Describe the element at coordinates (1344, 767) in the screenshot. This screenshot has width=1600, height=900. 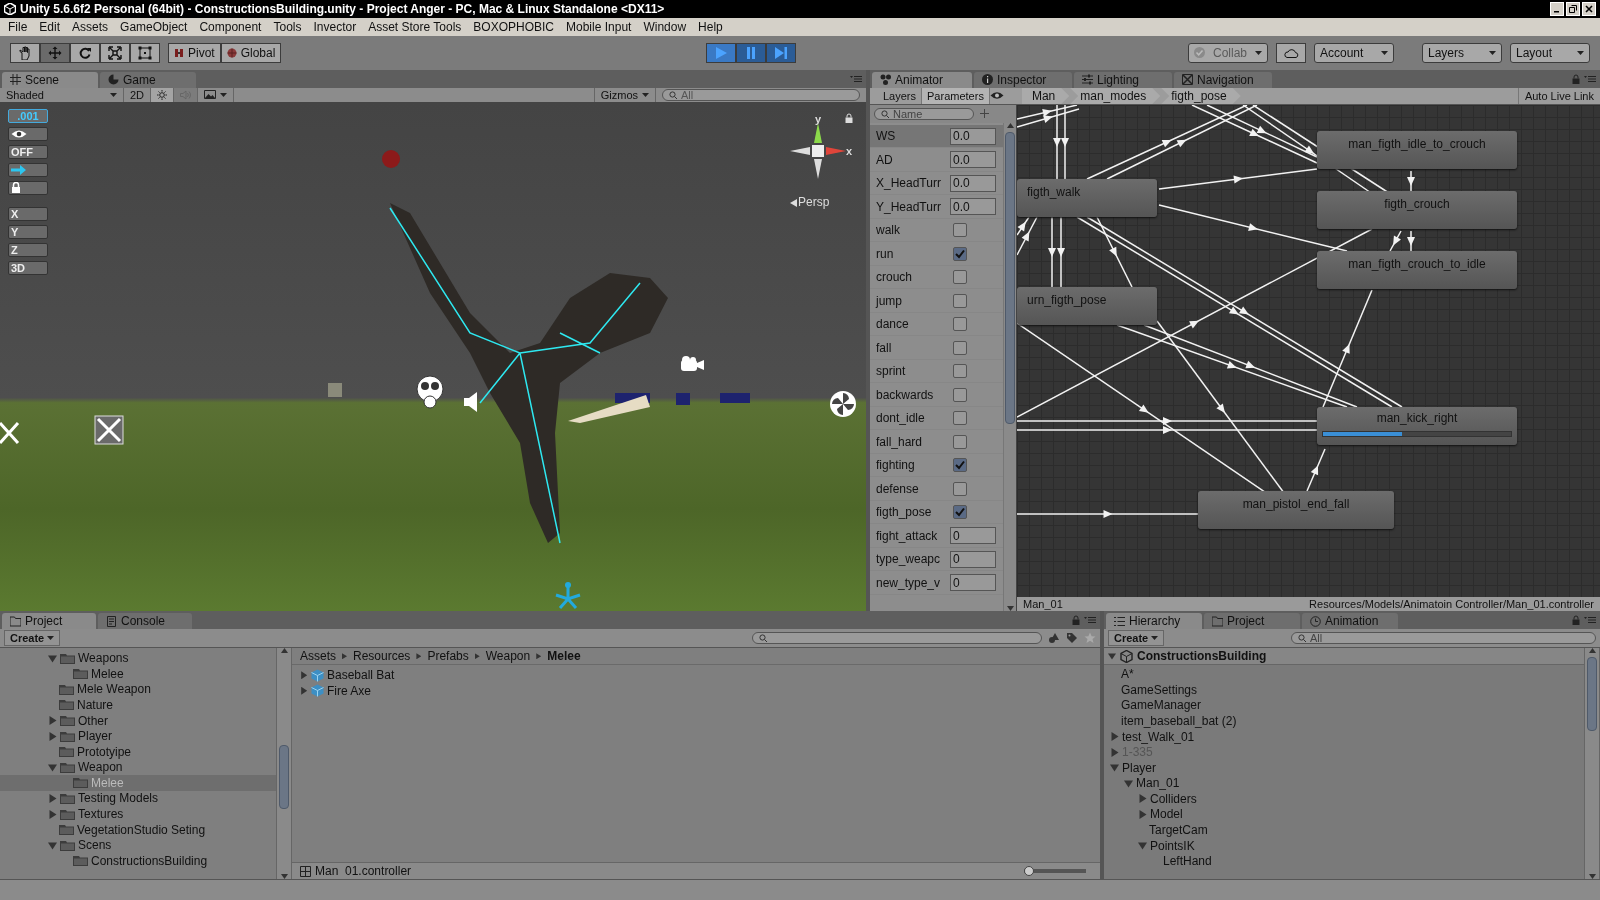
I see `hierarchy-item: Player` at that location.